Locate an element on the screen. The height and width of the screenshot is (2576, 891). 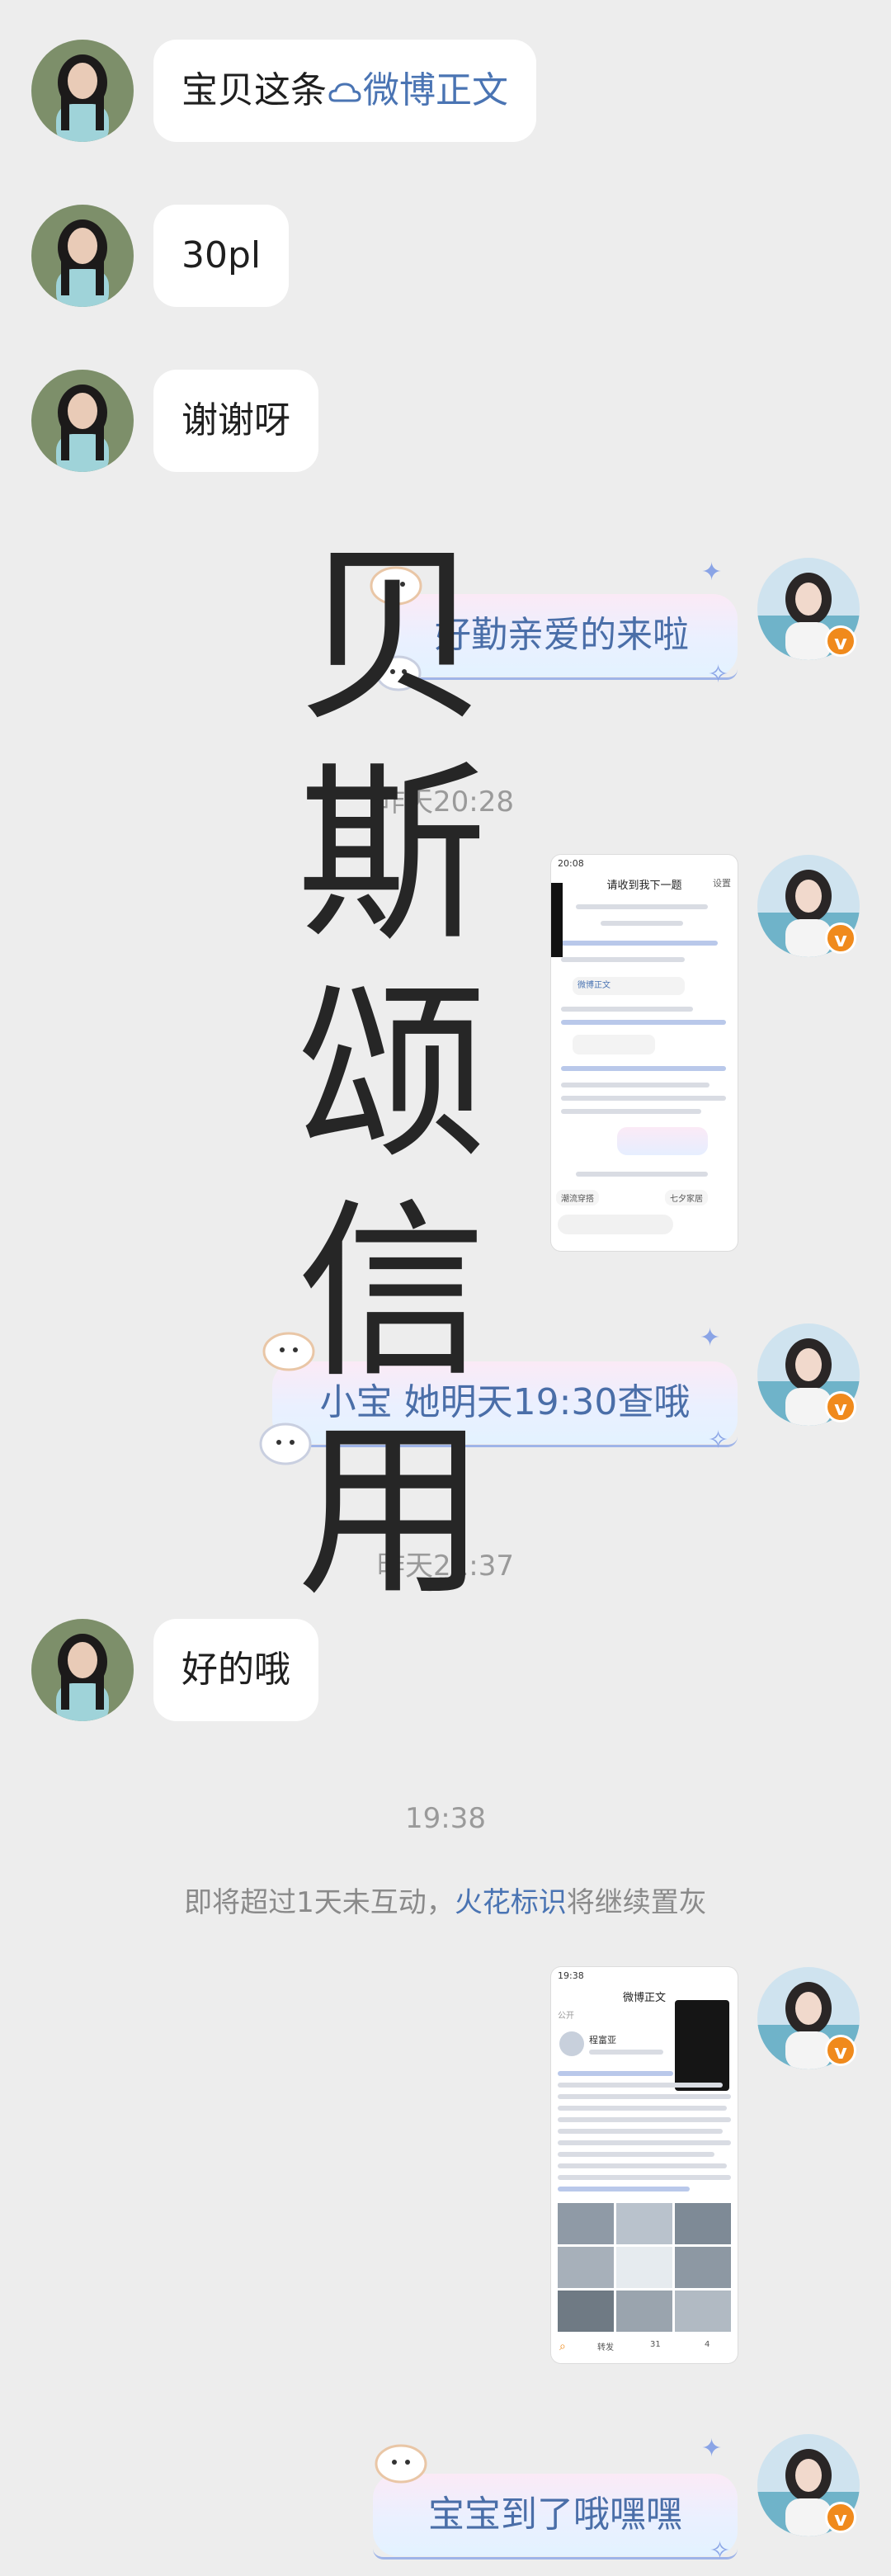
weibo-post-link: 微博正文 is located at coordinates (435, 90).